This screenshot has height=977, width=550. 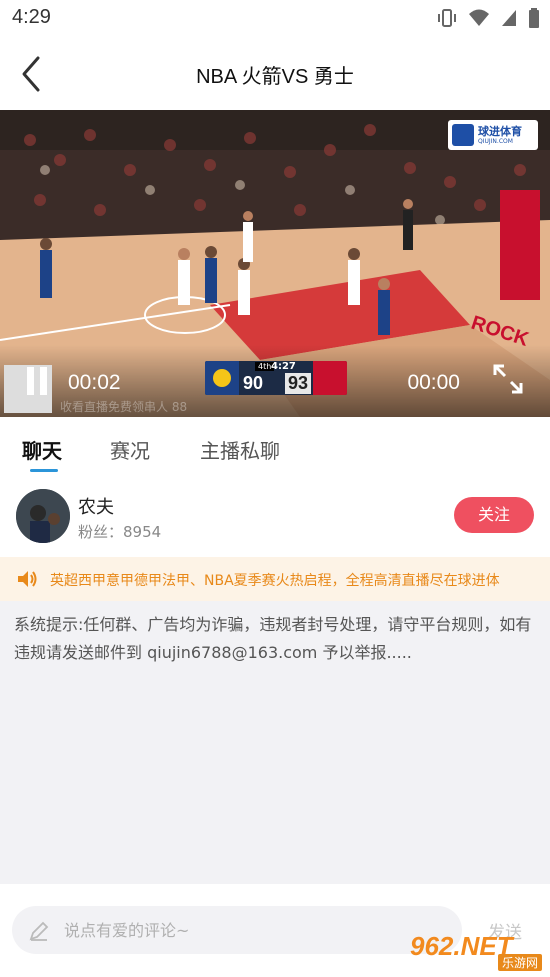 What do you see at coordinates (534, 18) in the screenshot?
I see `battery-icon` at bounding box center [534, 18].